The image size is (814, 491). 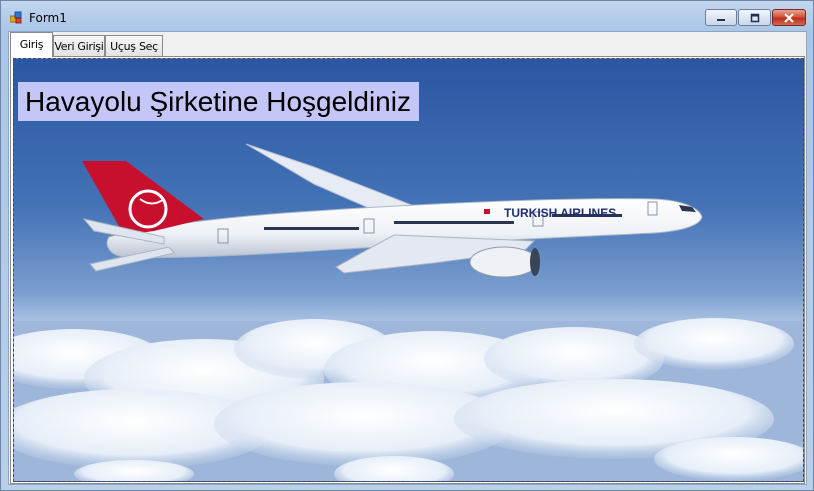 I want to click on tab-veri-girisi: Veri Girişi, so click(x=79, y=45).